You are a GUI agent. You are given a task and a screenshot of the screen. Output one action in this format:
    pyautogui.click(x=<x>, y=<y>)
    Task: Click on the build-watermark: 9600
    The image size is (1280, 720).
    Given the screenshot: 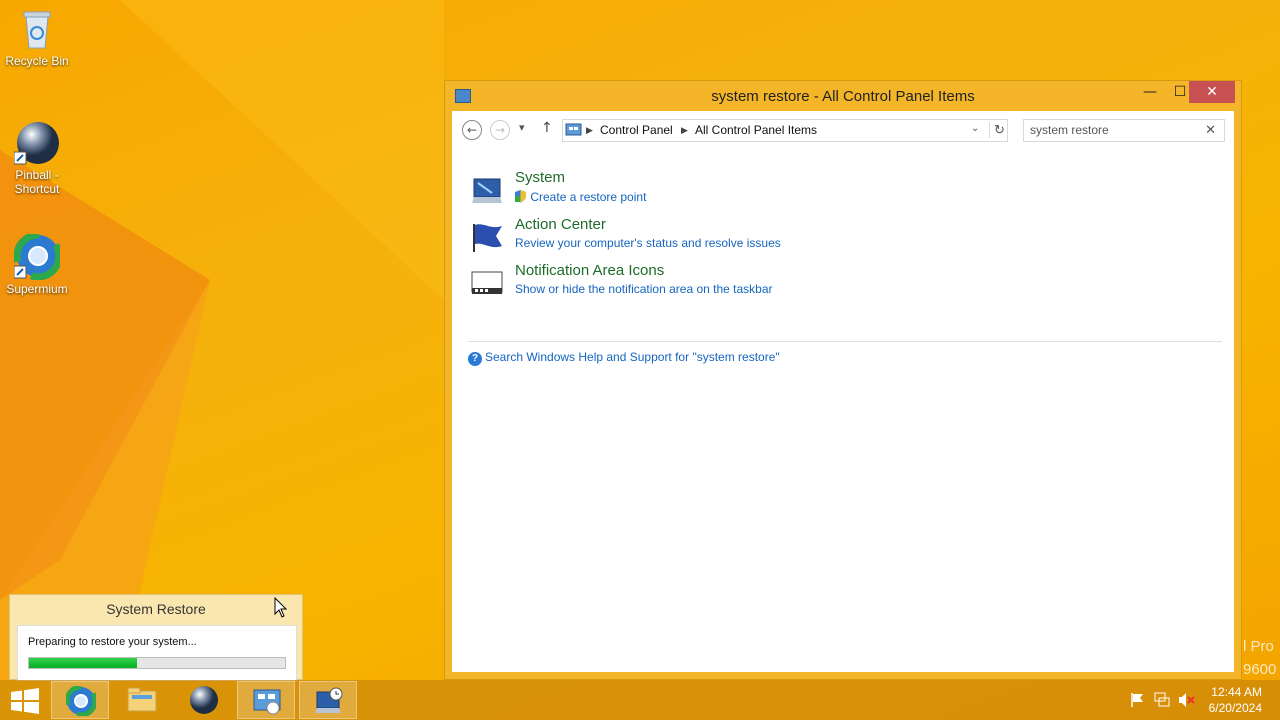 What is the action you would take?
    pyautogui.click(x=1260, y=669)
    